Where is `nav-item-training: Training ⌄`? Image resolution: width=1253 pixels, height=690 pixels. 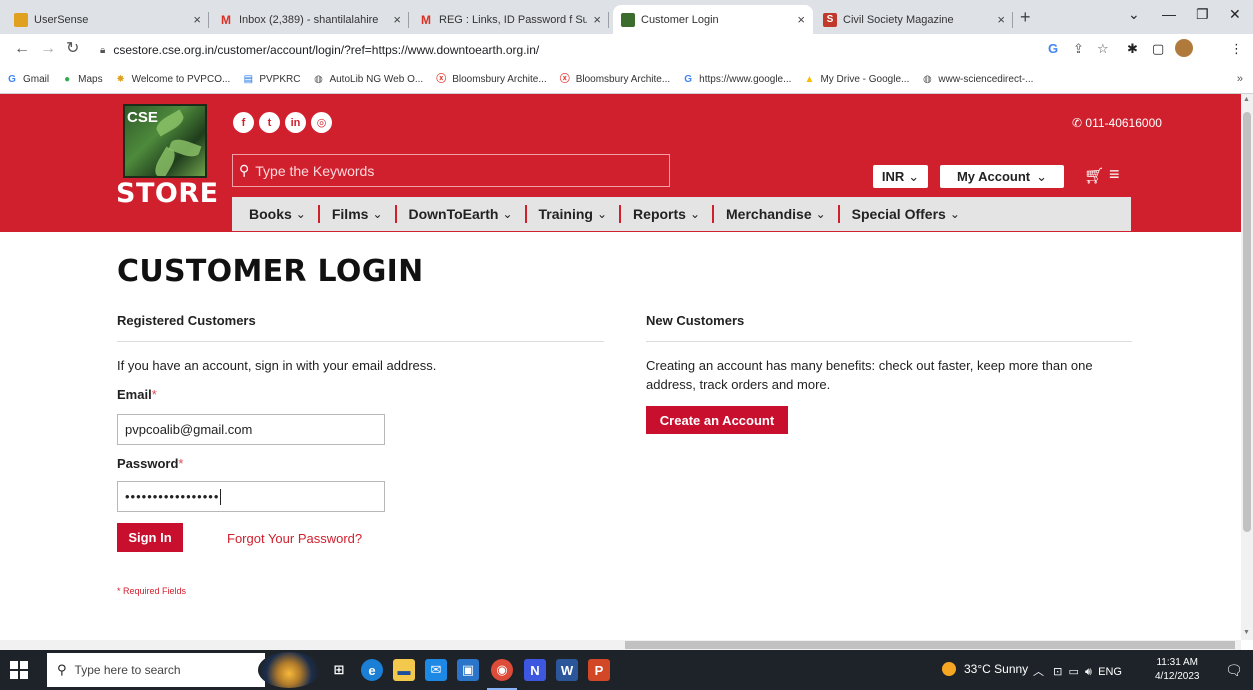 nav-item-training: Training ⌄ is located at coordinates (573, 214).